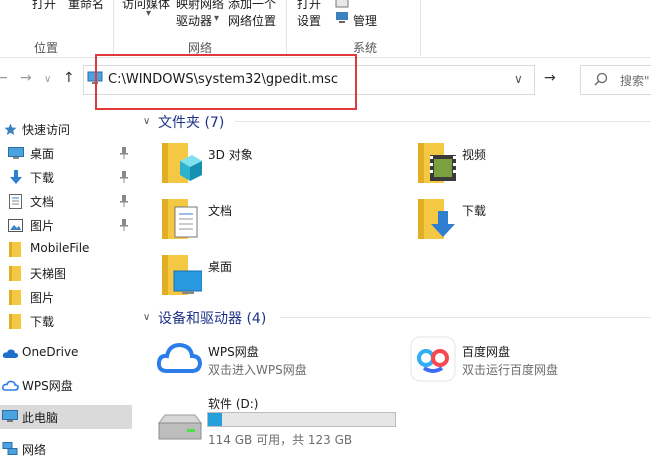  Describe the element at coordinates (433, 359) in the screenshot. I see `baidu-netdisk-icon` at that location.